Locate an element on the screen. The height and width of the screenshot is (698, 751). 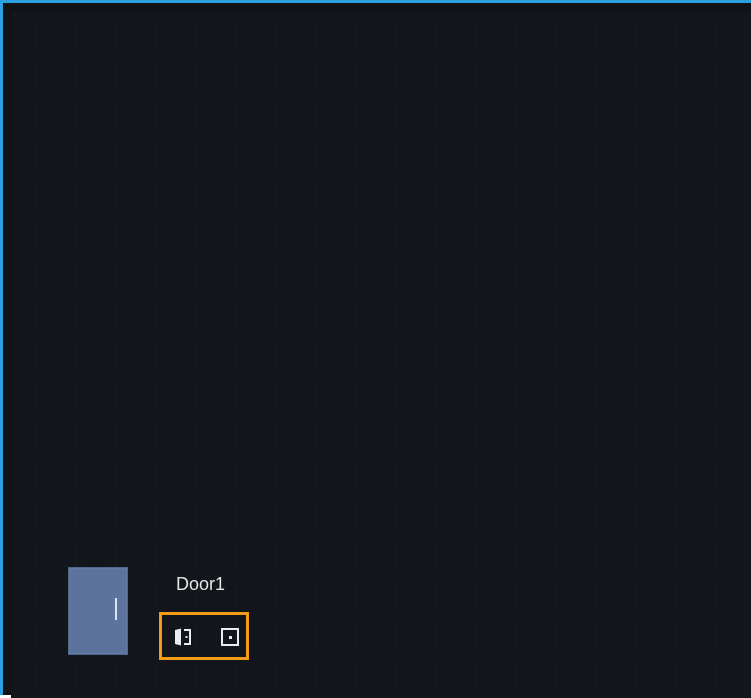
door-close-icon is located at coordinates (230, 637).